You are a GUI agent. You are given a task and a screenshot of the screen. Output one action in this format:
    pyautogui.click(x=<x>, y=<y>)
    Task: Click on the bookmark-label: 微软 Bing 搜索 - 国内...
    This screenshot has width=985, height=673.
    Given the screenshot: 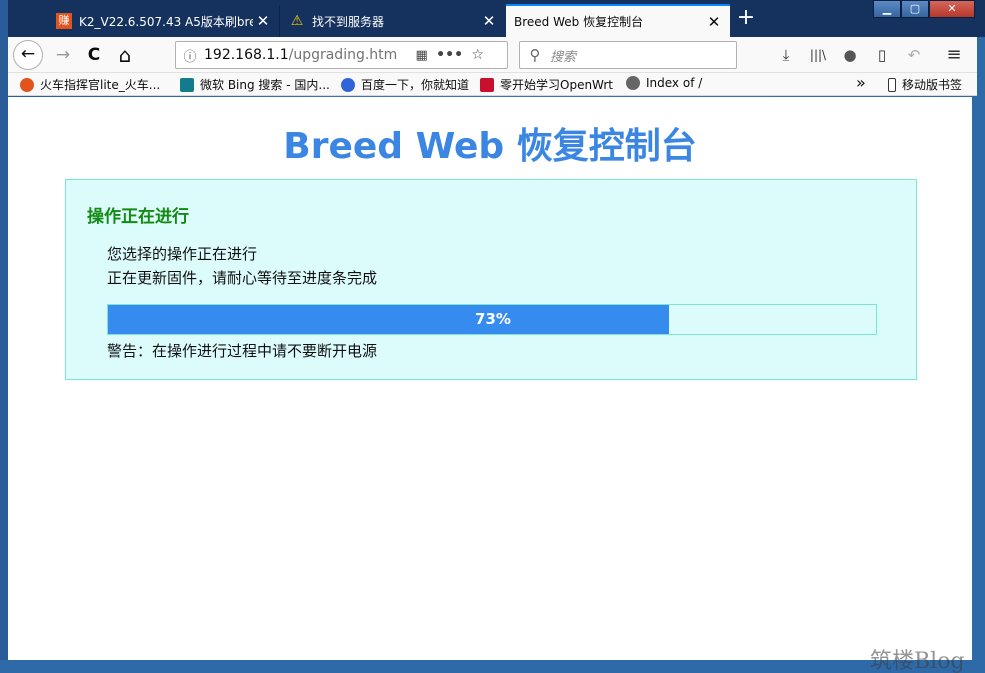 What is the action you would take?
    pyautogui.click(x=265, y=85)
    